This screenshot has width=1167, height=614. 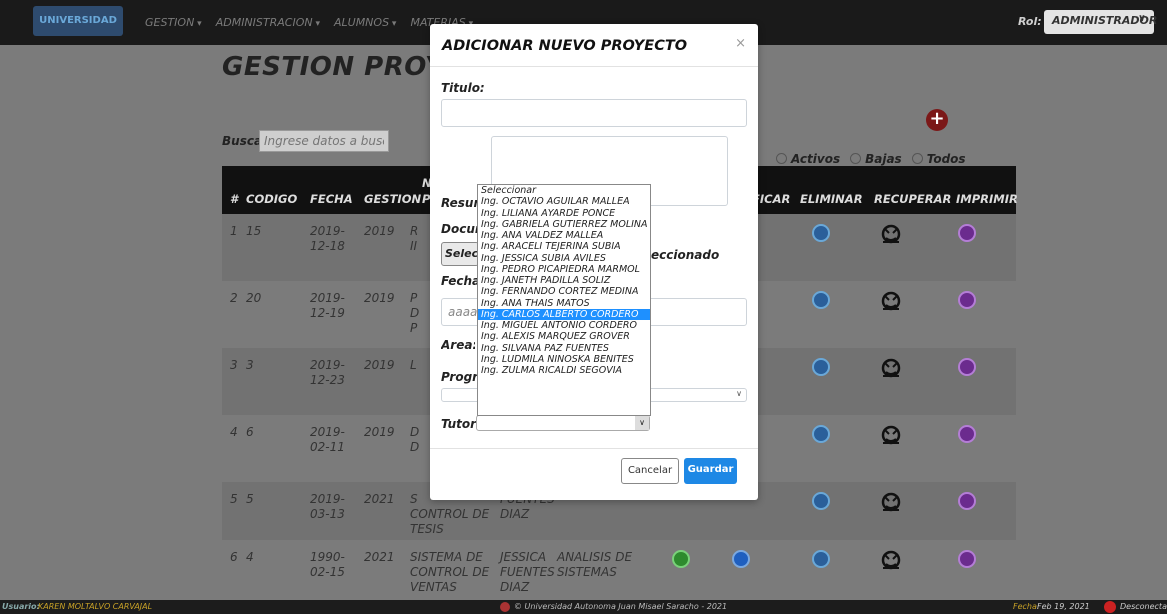 I want to click on row-date: 2019- 12-19, so click(x=327, y=305).